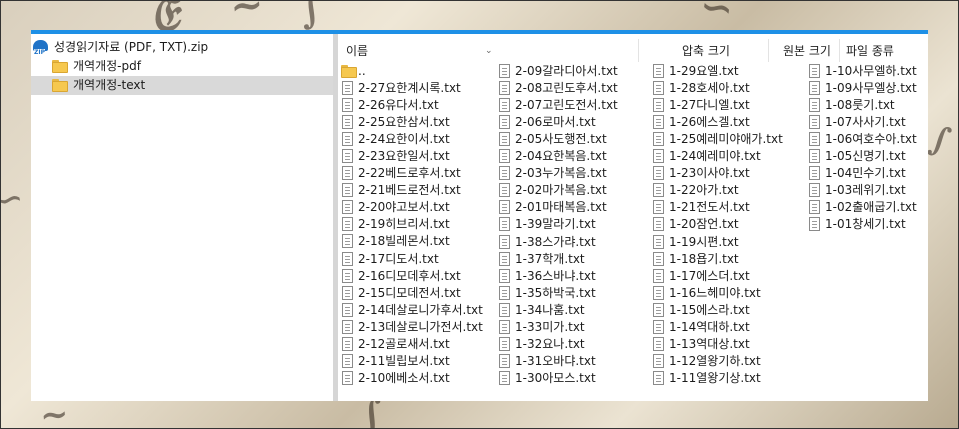 The height and width of the screenshot is (429, 959). What do you see at coordinates (704, 190) in the screenshot?
I see `file-name: 1-22아가.txt` at bounding box center [704, 190].